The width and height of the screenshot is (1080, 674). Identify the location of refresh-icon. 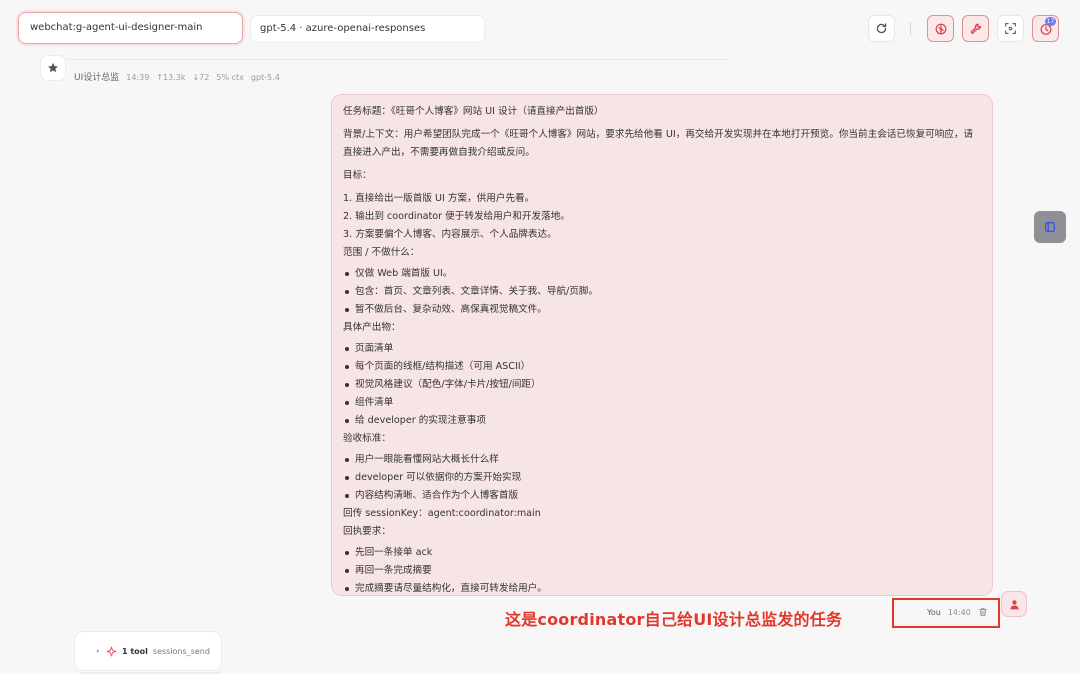
(881, 28).